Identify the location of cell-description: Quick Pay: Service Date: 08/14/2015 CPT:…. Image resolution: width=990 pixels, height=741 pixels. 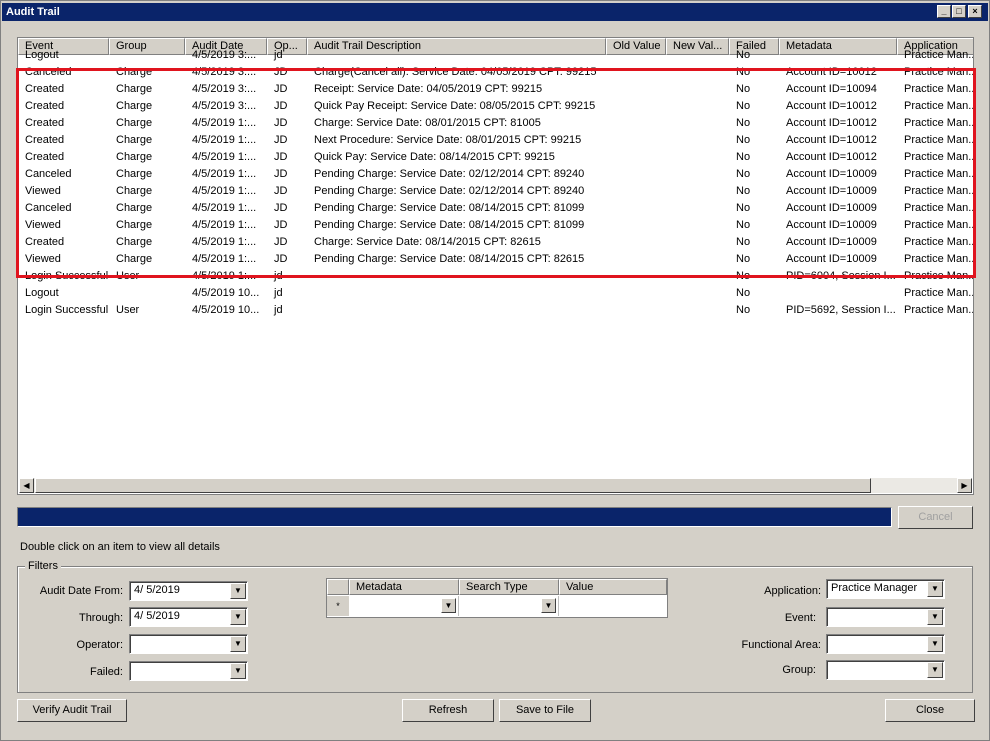
(434, 157).